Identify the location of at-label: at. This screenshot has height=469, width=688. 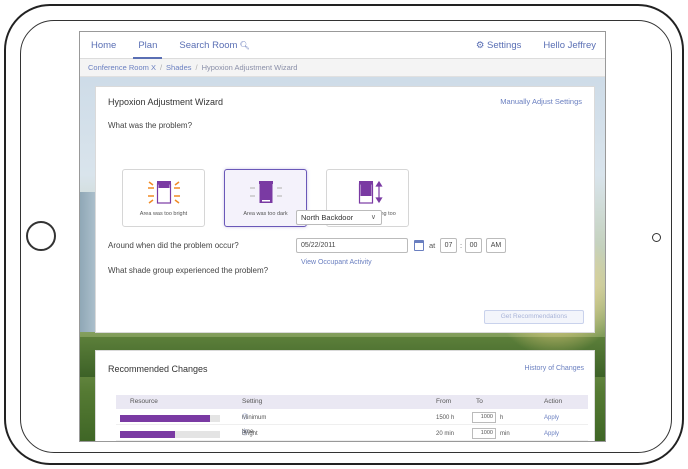
(432, 245).